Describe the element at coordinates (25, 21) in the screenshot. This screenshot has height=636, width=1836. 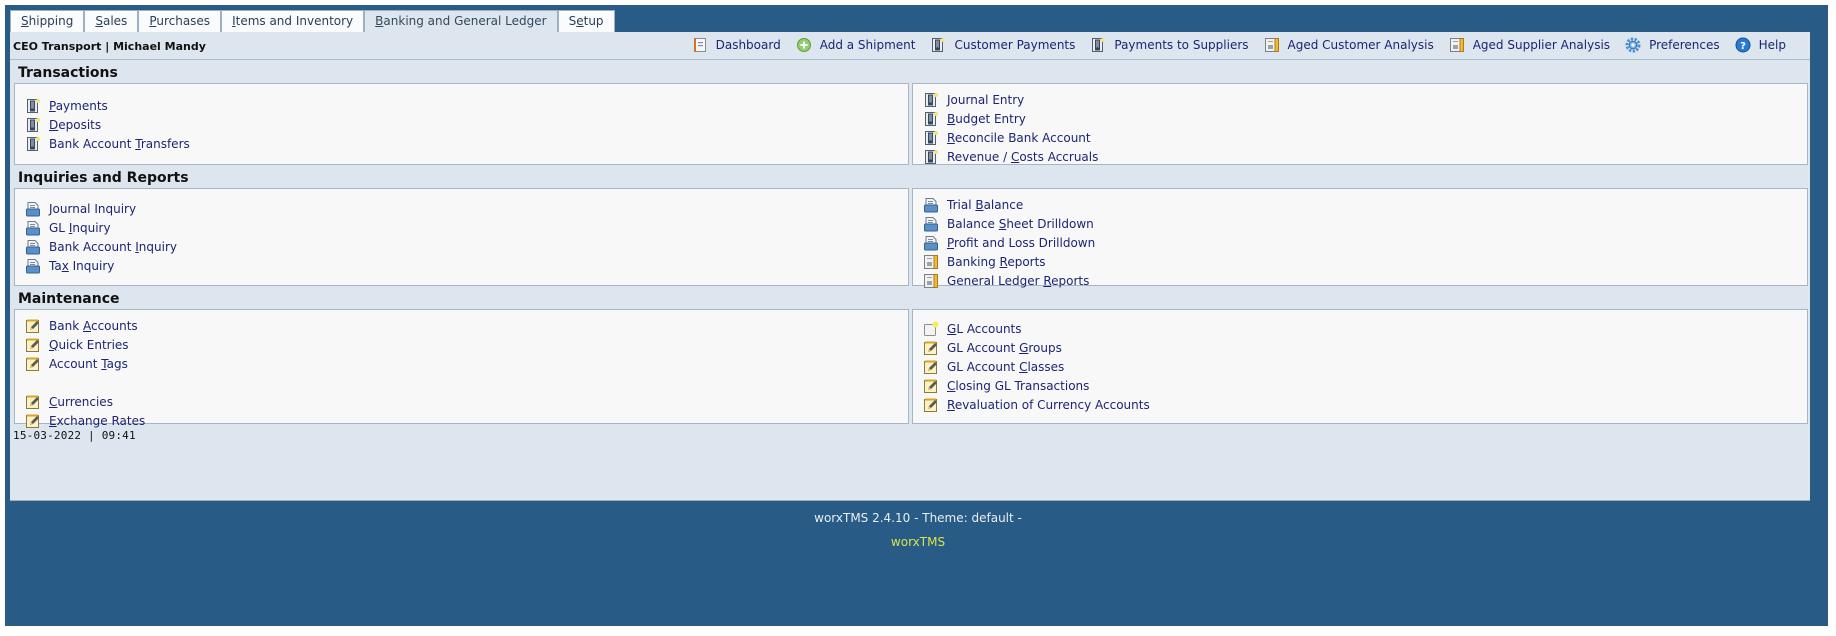
I see `tab-shipping-accesskey: S` at that location.